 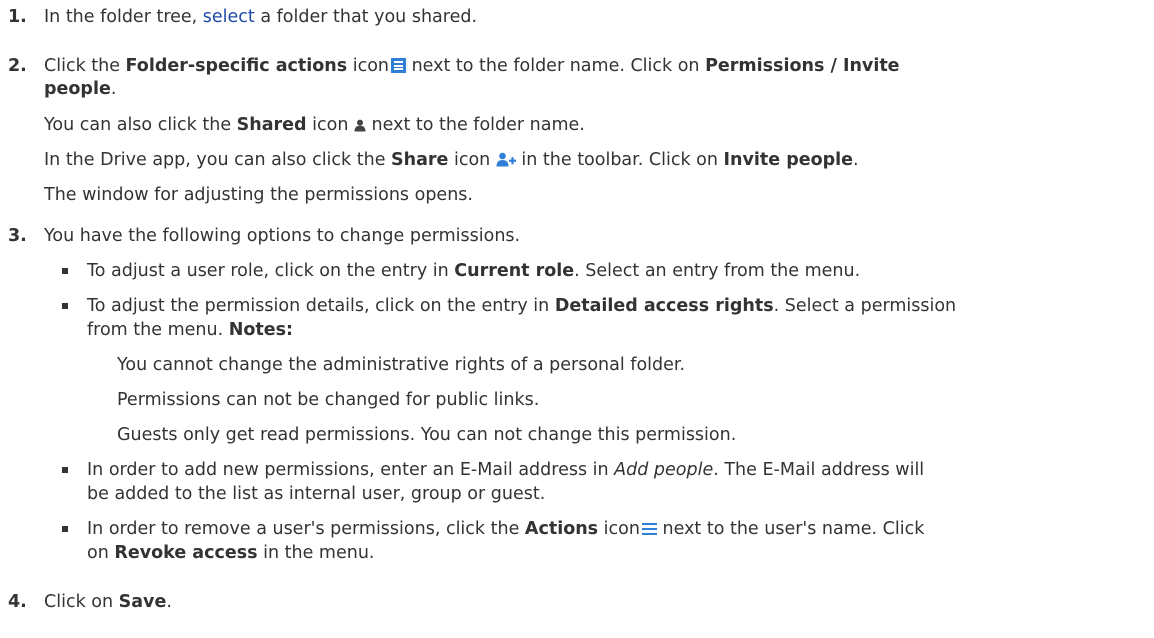 I want to click on step-number: 2., so click(x=17, y=66).